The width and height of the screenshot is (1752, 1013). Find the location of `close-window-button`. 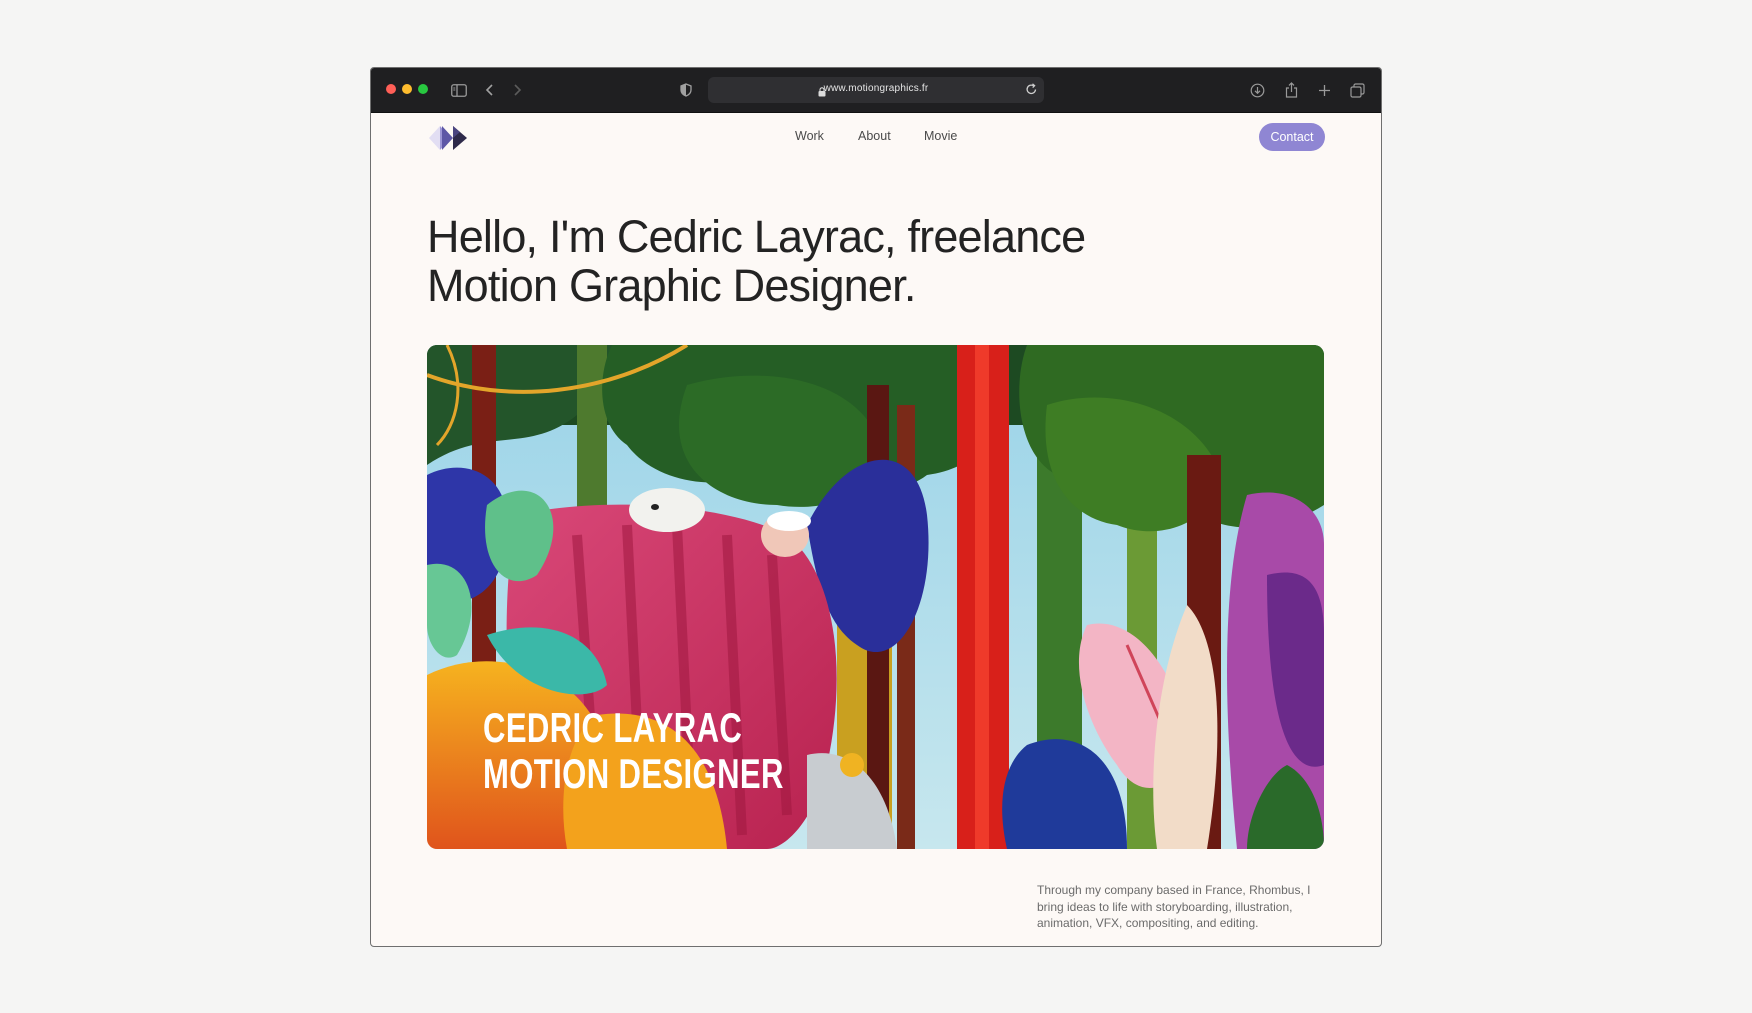

close-window-button is located at coordinates (391, 89).